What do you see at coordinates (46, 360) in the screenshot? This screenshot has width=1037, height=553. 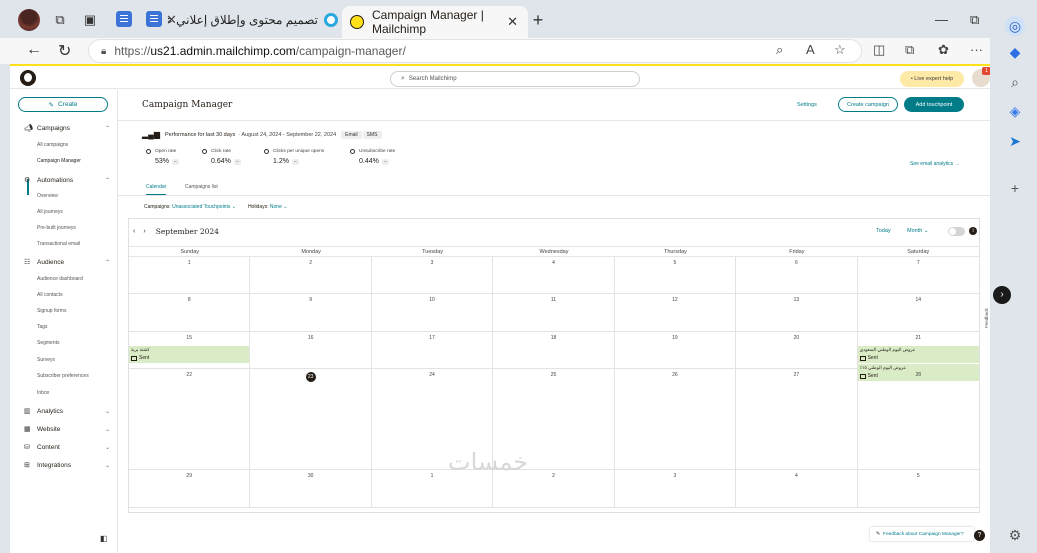 I see `nav-surveys: Surveys` at bounding box center [46, 360].